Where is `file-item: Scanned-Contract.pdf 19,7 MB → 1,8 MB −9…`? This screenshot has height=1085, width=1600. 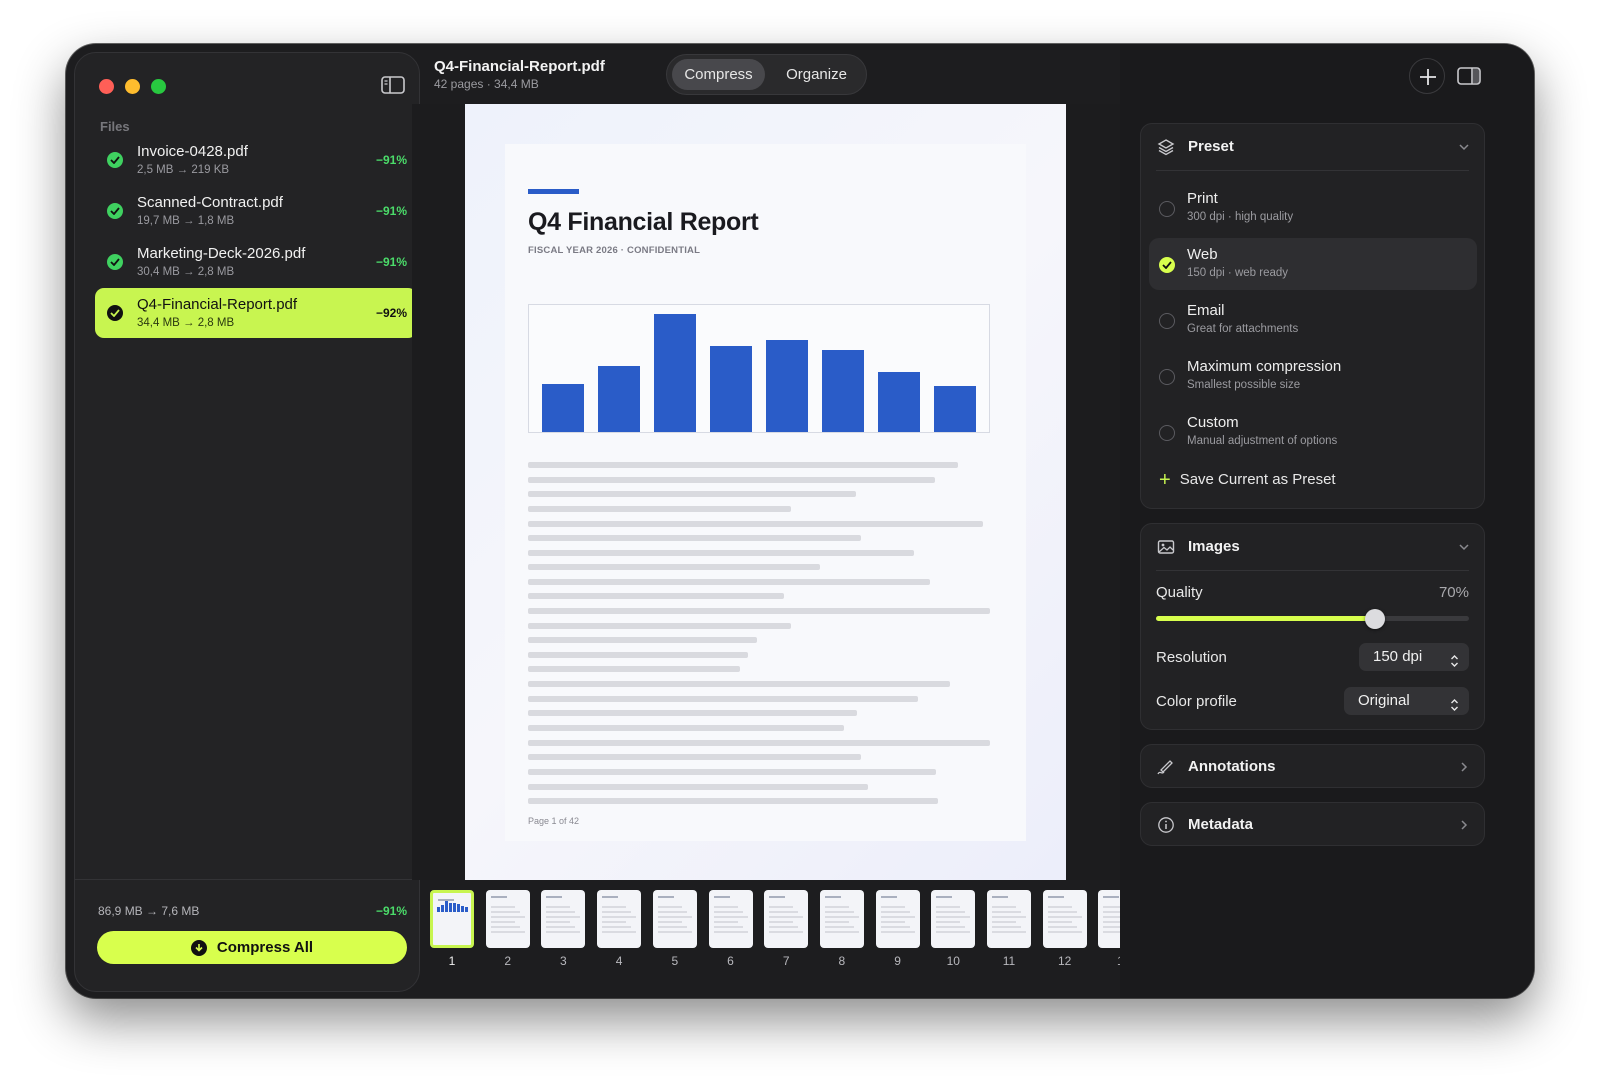
file-item: Scanned-Contract.pdf 19,7 MB → 1,8 MB −9… is located at coordinates (256, 211).